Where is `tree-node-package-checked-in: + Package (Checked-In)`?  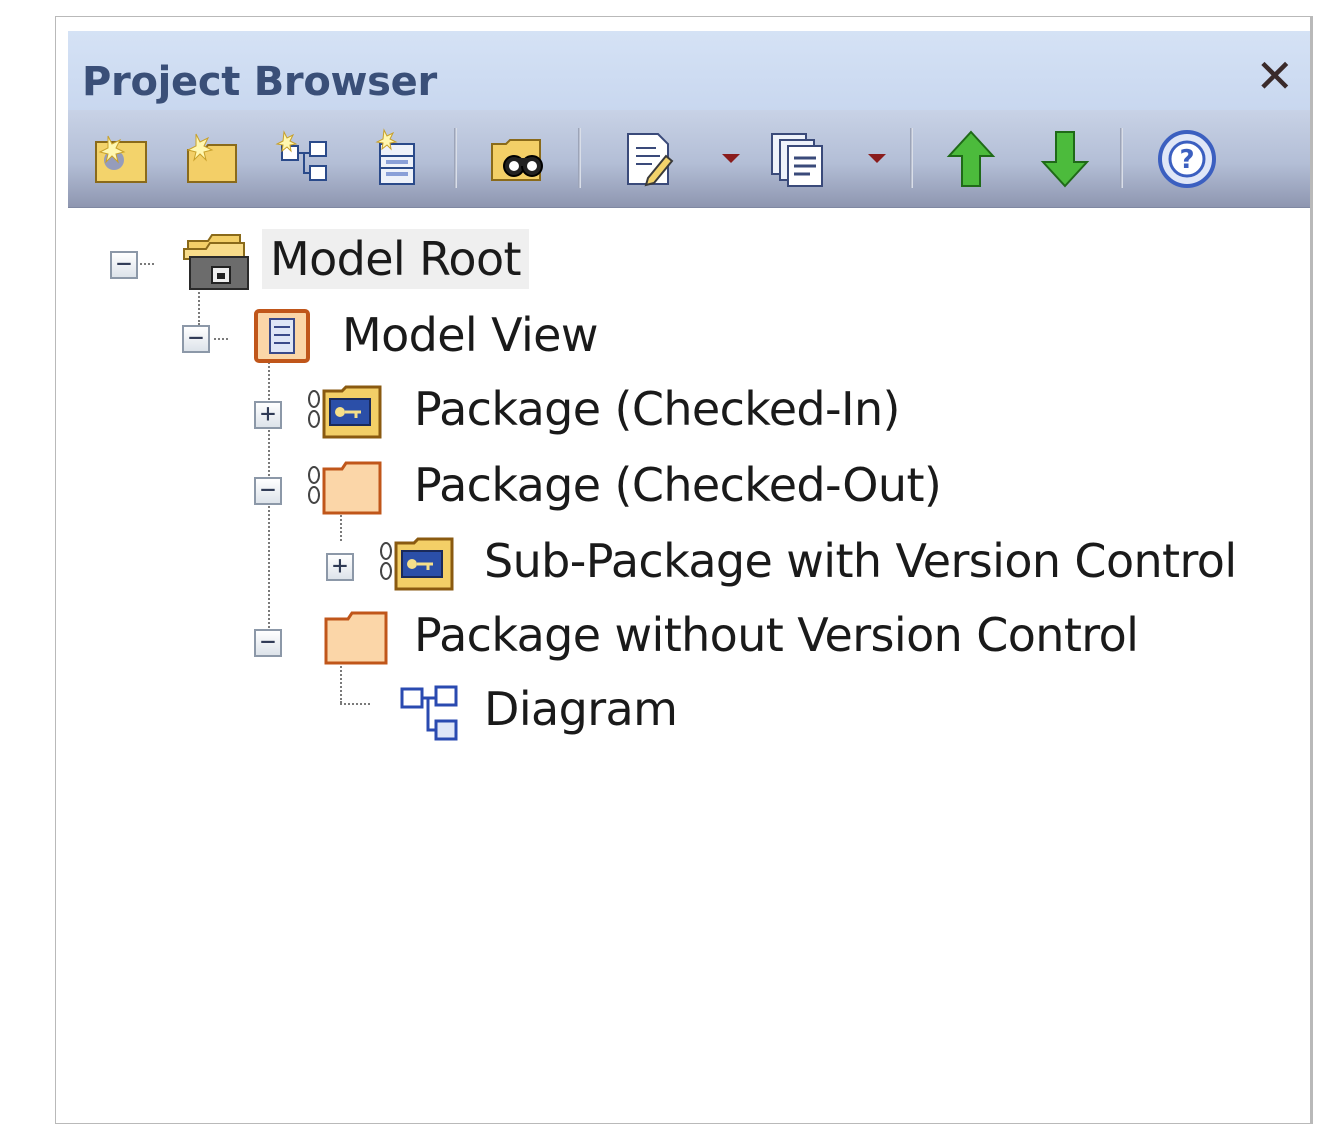
tree-node-package-checked-in: + Package (Checked-In) is located at coordinates (518, 409).